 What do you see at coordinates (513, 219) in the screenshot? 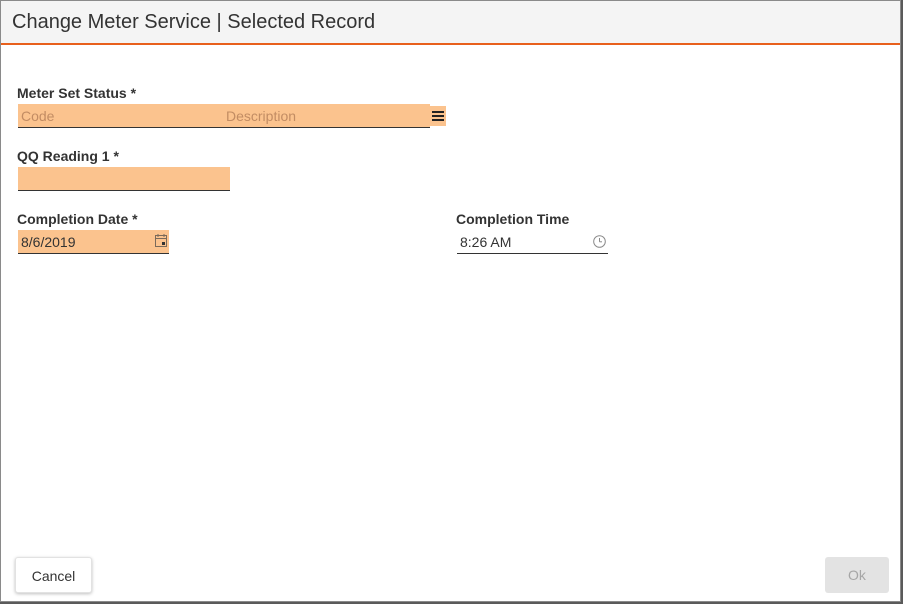
I see `completion-time-label: Completion Time` at bounding box center [513, 219].